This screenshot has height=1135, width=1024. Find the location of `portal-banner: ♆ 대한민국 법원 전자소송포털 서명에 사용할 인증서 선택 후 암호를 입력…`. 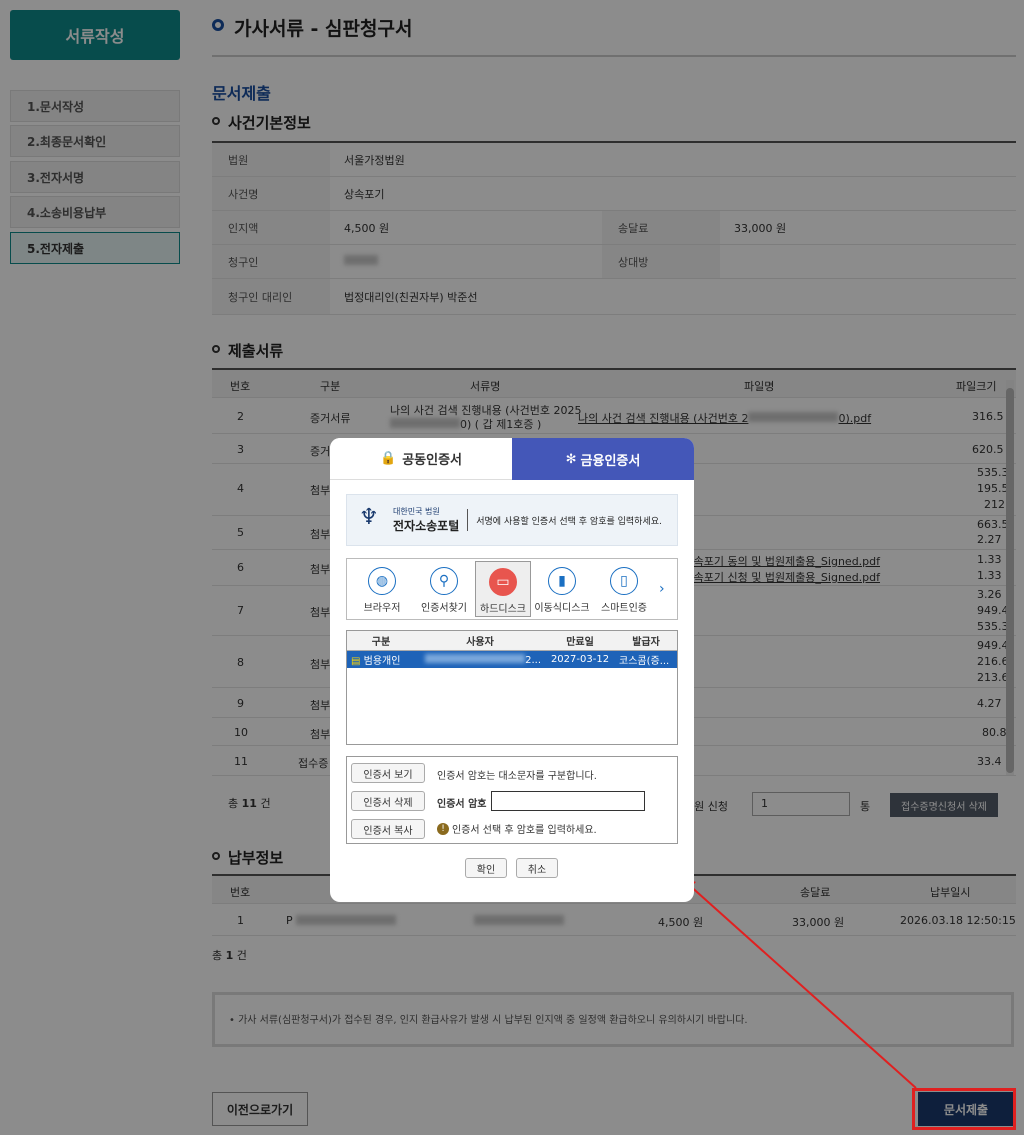

portal-banner: ♆ 대한민국 법원 전자소송포털 서명에 사용할 인증서 선택 후 암호를 입력… is located at coordinates (512, 520).